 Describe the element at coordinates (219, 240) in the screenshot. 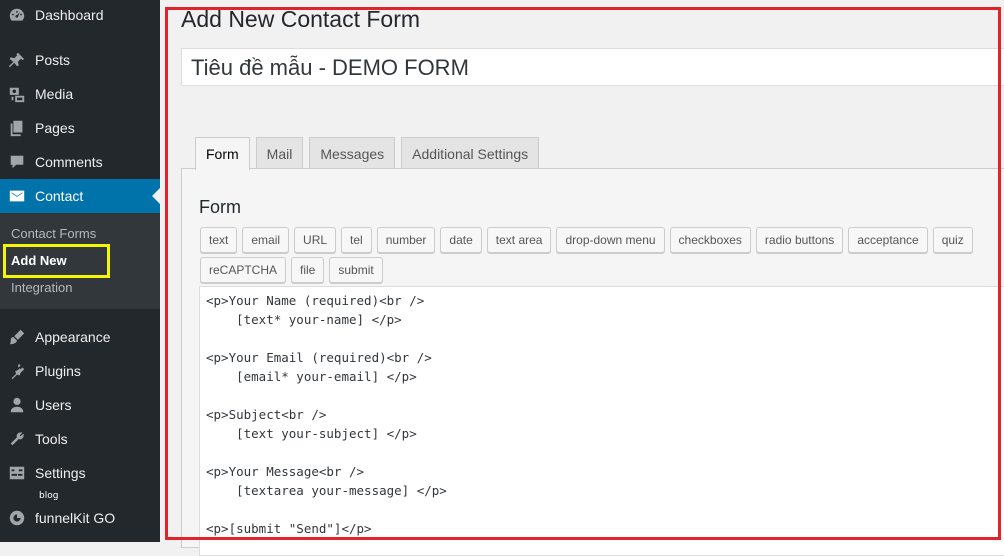

I see `tag-button-text: text` at that location.